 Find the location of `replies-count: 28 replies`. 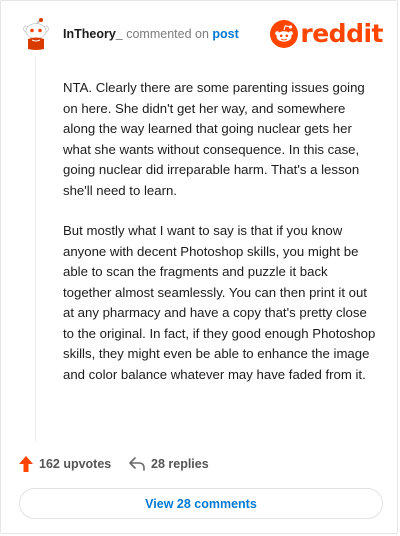

replies-count: 28 replies is located at coordinates (180, 464).